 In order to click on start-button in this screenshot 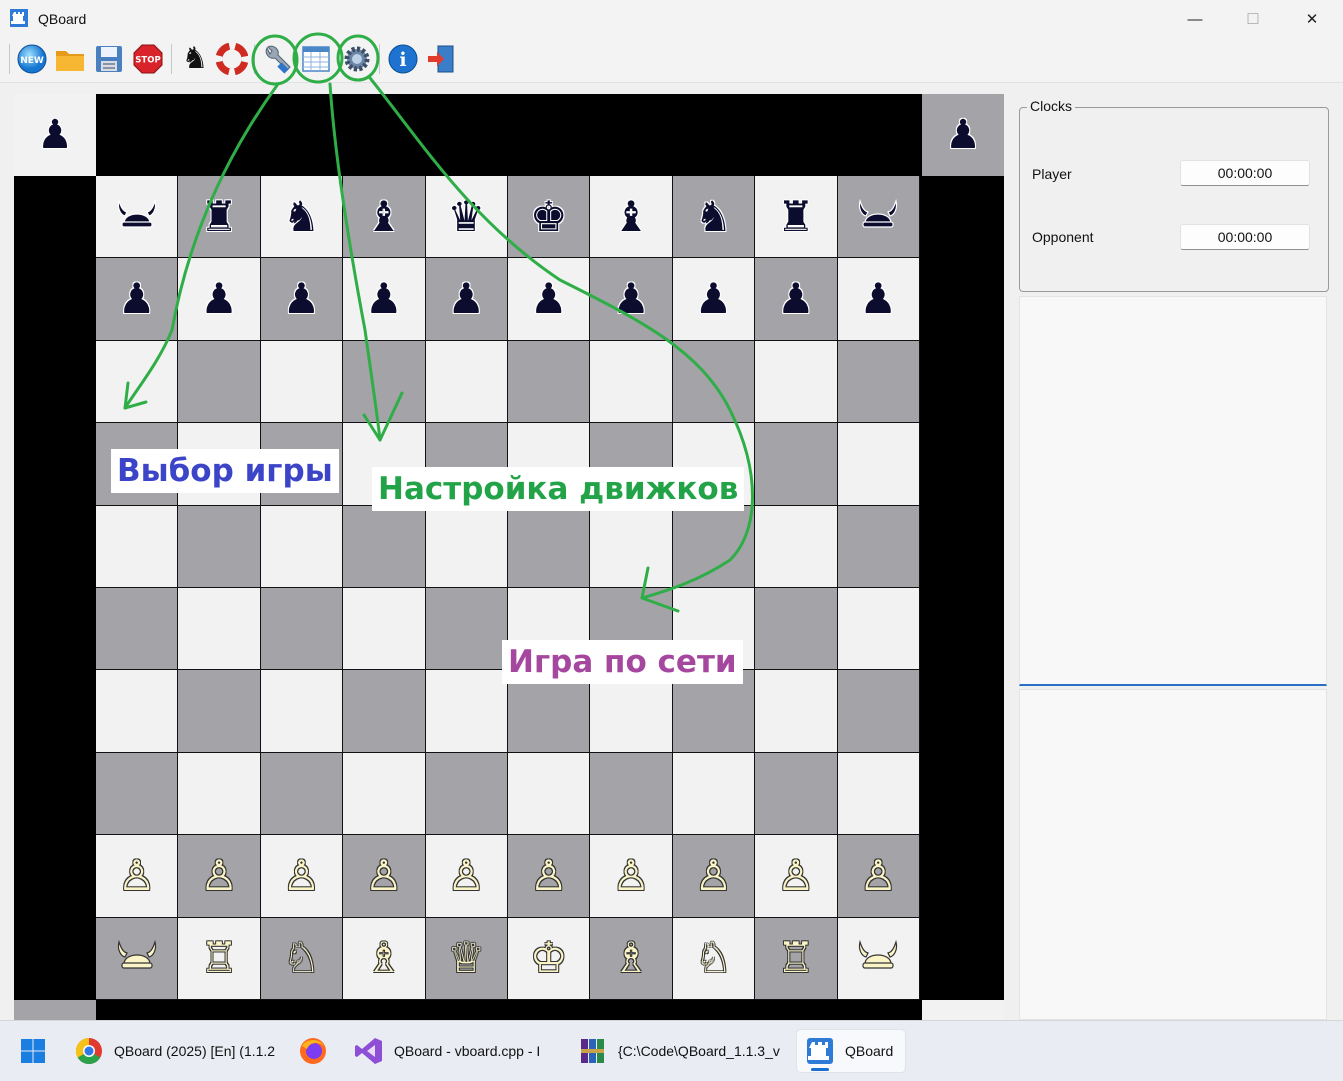, I will do `click(33, 1051)`.